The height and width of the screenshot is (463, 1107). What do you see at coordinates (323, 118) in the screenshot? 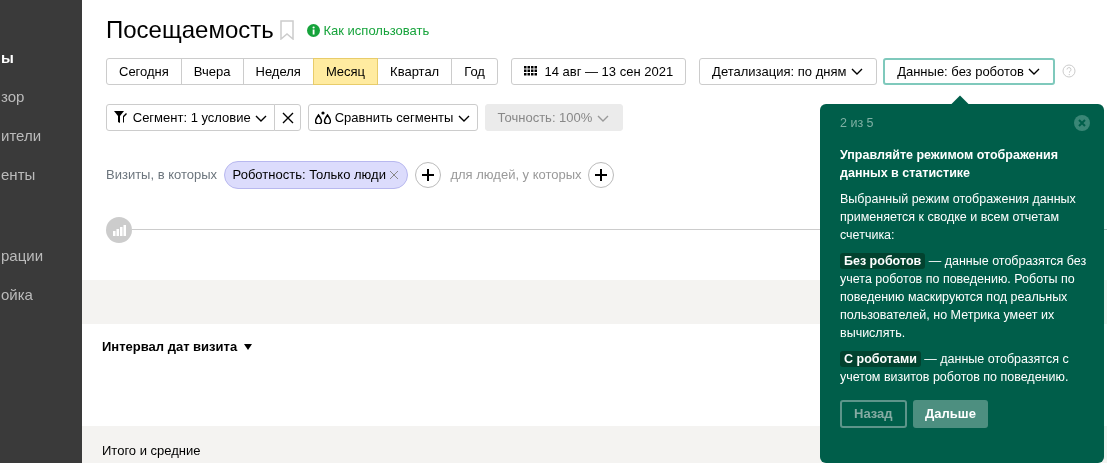
I see `drops-icon` at bounding box center [323, 118].